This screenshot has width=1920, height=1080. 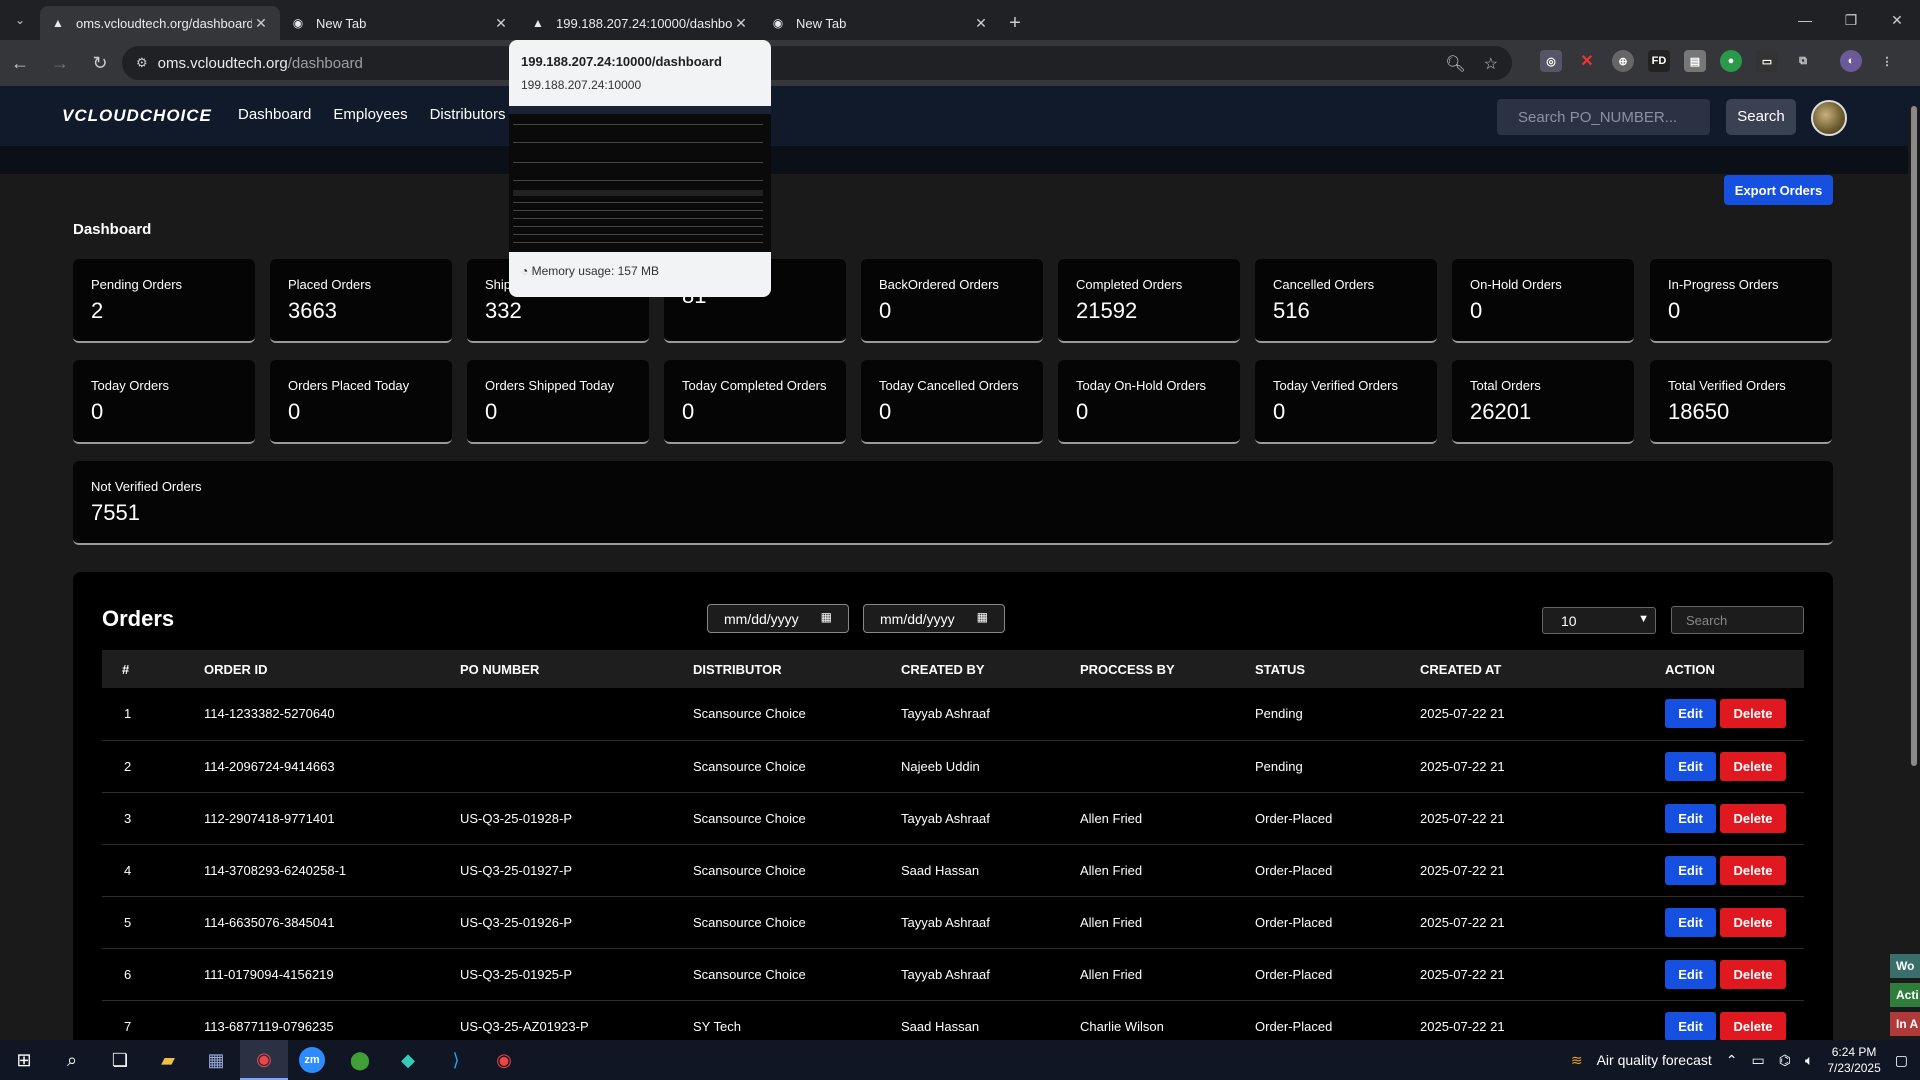 What do you see at coordinates (1887, 61) in the screenshot?
I see `menu-kebab-icon: ⋮` at bounding box center [1887, 61].